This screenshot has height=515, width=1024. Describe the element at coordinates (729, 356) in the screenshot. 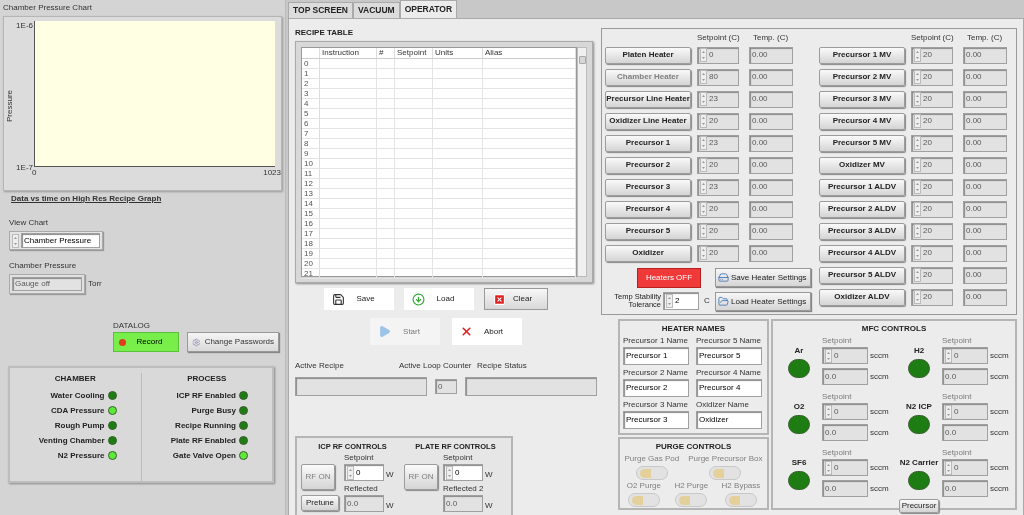

I see `name-field: Precursor 5` at that location.